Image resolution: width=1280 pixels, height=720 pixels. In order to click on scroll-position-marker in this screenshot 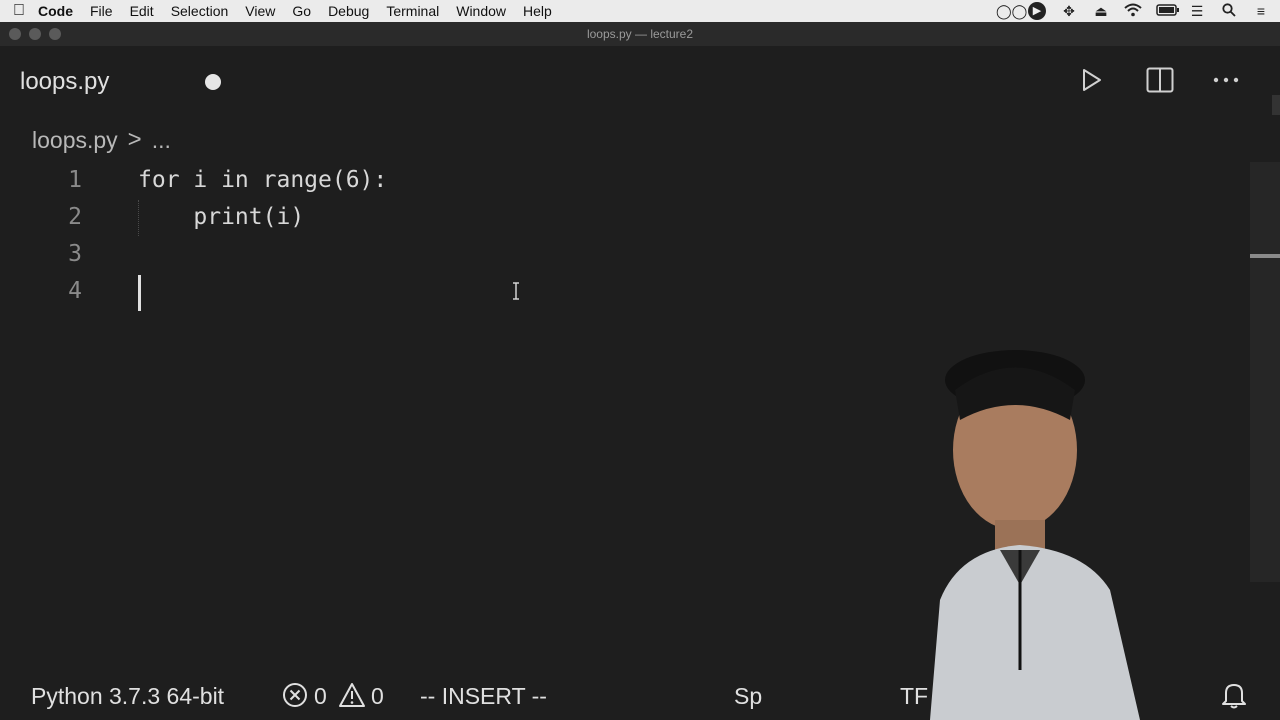, I will do `click(1265, 256)`.